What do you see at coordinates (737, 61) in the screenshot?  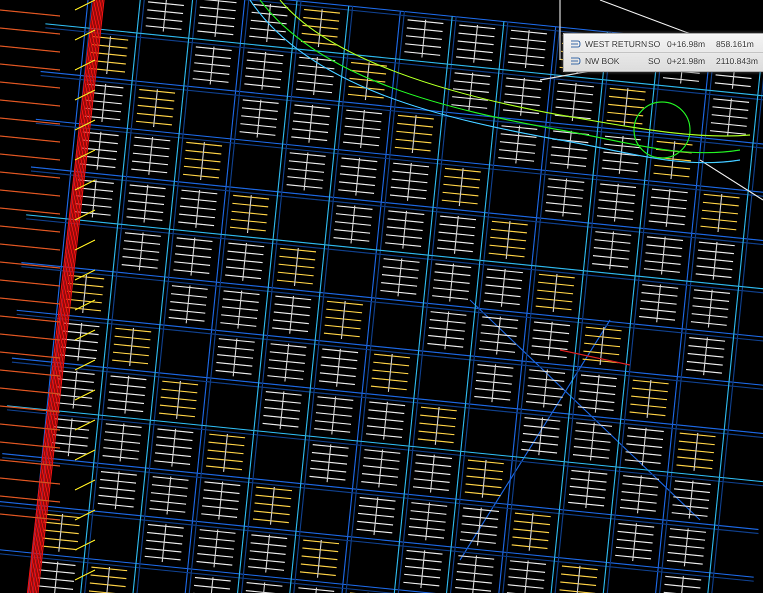 I see `length-value: 2110.843m` at bounding box center [737, 61].